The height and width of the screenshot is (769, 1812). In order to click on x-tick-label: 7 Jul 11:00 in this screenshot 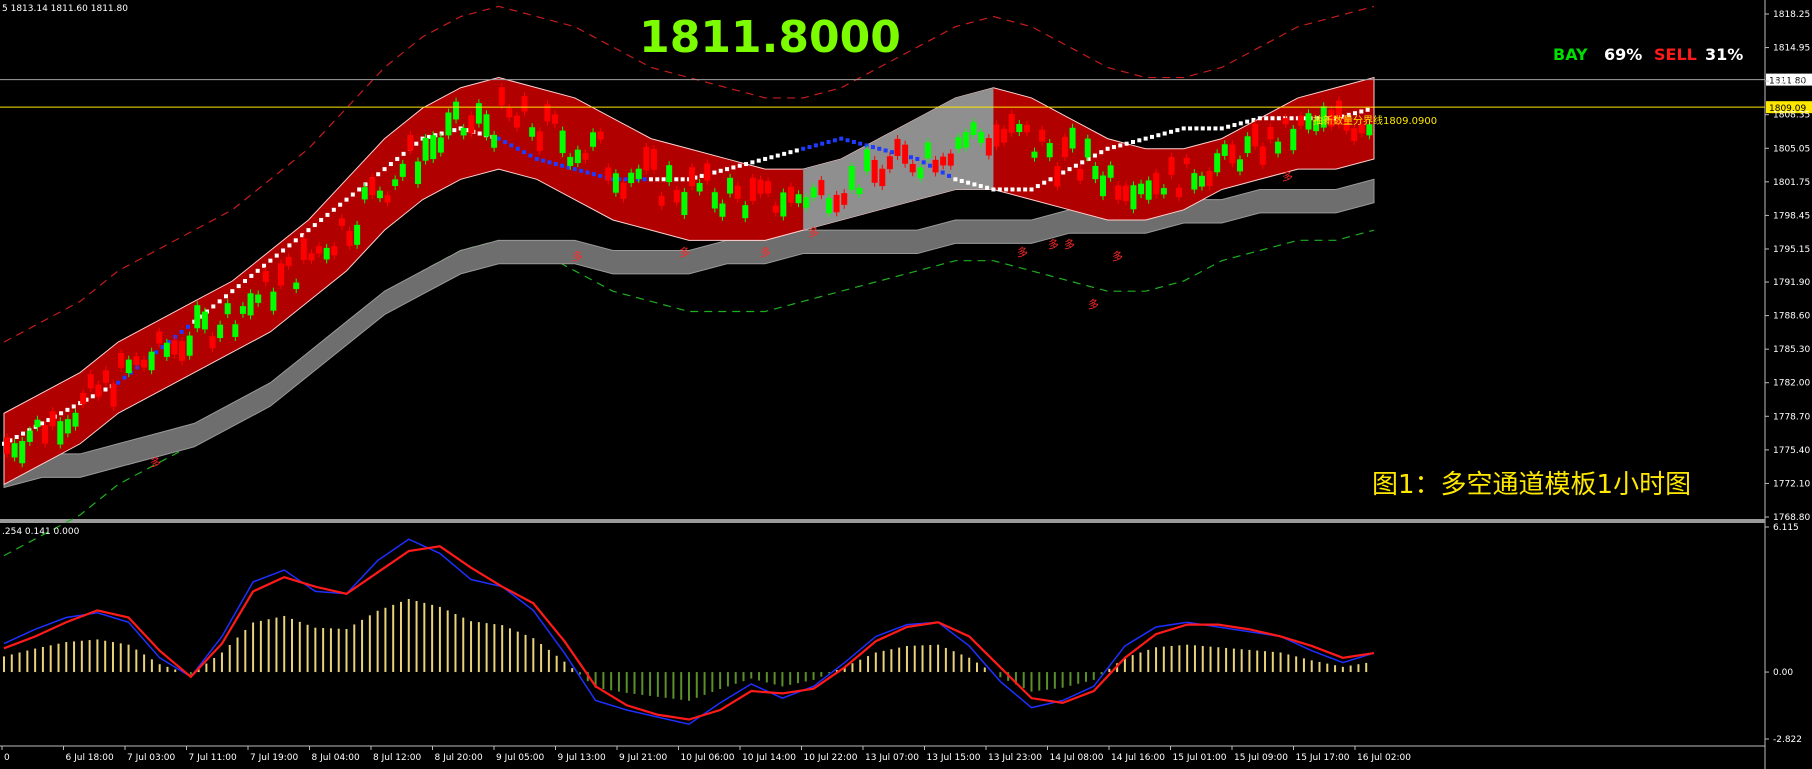, I will do `click(213, 758)`.